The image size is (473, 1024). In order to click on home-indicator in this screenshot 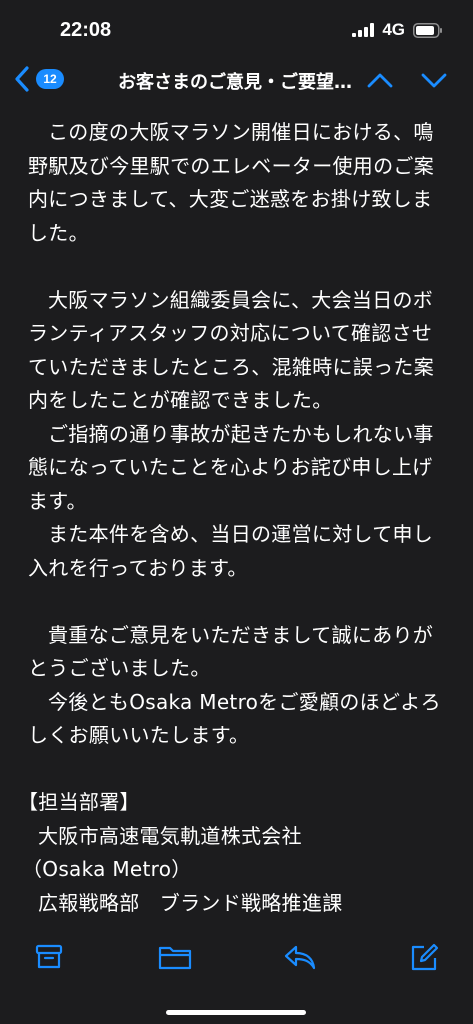, I will do `click(236, 1012)`.